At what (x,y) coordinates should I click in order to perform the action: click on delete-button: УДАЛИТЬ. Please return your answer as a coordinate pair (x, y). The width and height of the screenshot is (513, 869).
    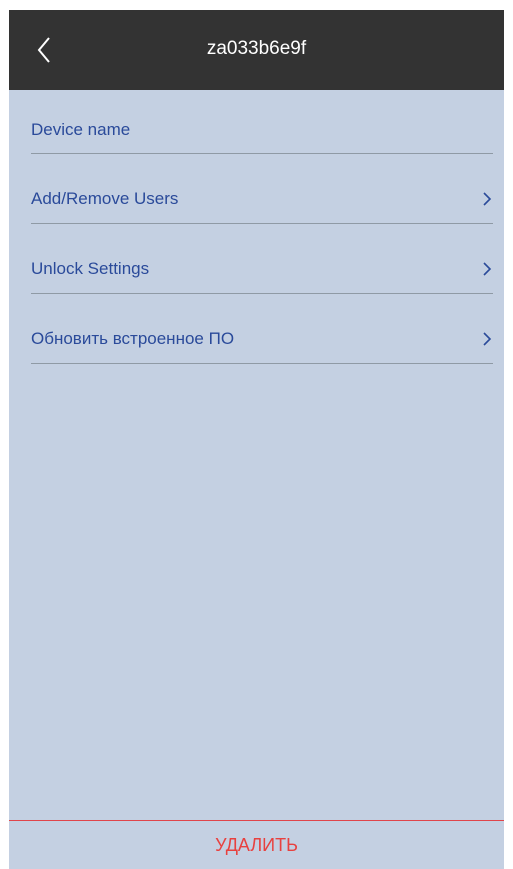
    Looking at the image, I should click on (256, 845).